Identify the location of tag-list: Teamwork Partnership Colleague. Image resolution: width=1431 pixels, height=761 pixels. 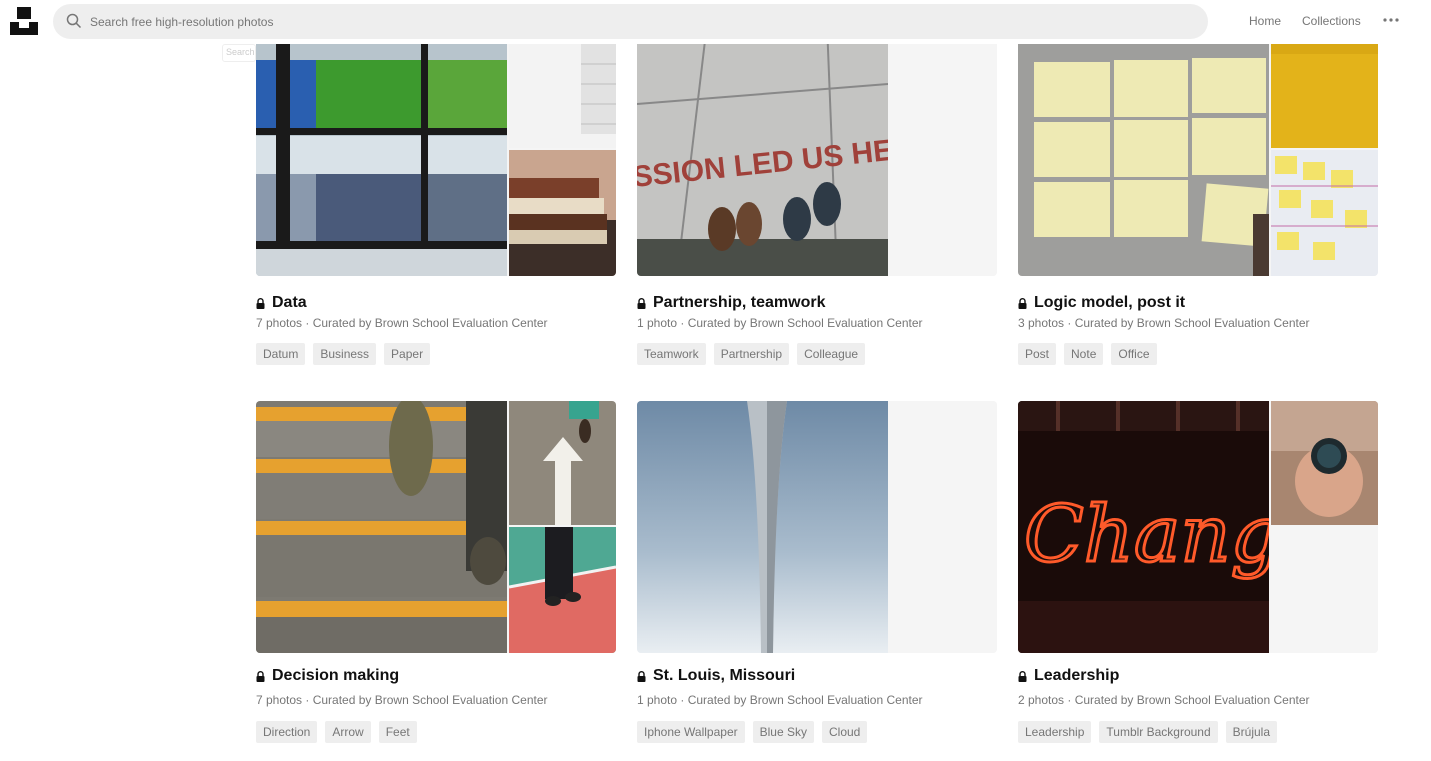
(751, 354).